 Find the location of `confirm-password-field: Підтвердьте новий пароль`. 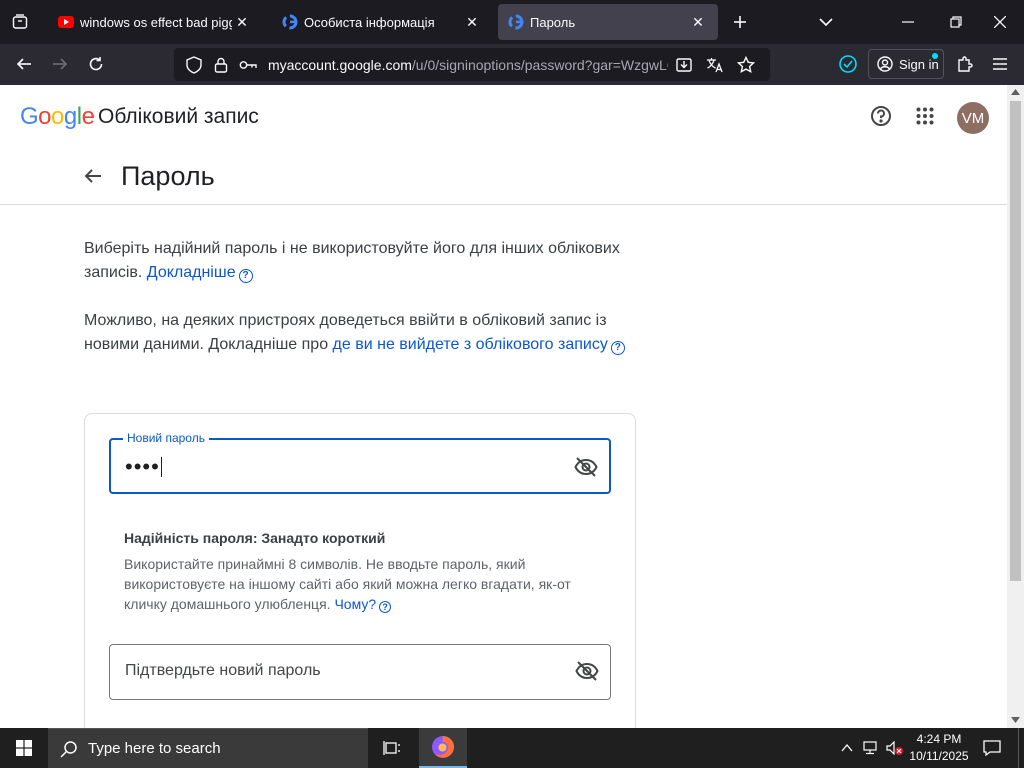

confirm-password-field: Підтвердьте новий пароль is located at coordinates (360, 672).